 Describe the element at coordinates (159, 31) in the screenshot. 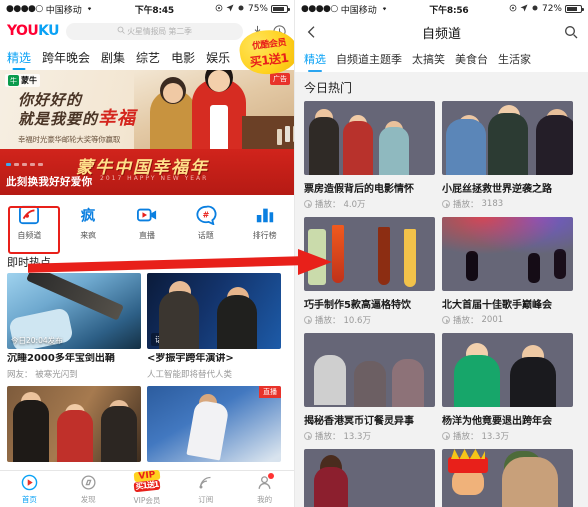

I see `search-placeholder: 火星情报局 第二季` at that location.